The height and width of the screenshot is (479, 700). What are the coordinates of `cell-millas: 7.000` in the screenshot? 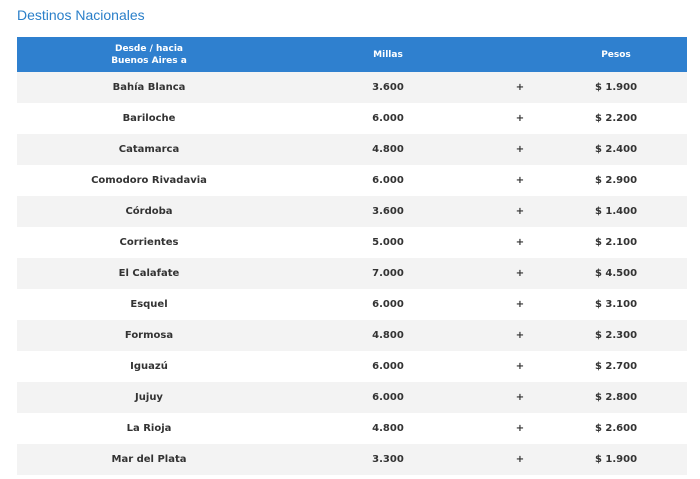 It's located at (388, 273).